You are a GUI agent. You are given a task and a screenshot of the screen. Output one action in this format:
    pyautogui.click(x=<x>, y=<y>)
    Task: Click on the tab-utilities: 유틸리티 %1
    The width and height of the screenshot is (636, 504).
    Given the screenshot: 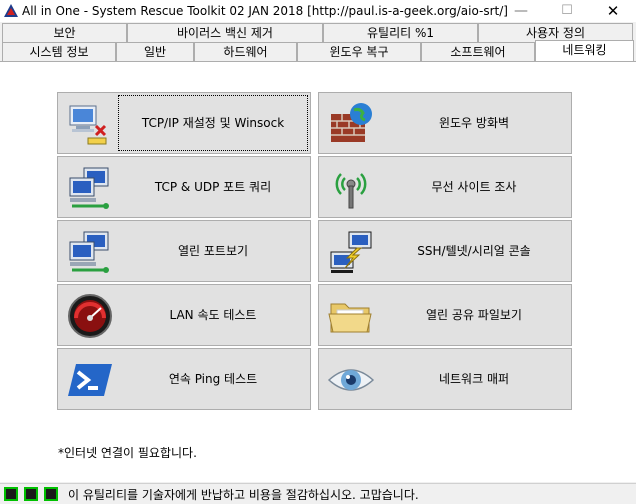 What is the action you would take?
    pyautogui.click(x=400, y=32)
    